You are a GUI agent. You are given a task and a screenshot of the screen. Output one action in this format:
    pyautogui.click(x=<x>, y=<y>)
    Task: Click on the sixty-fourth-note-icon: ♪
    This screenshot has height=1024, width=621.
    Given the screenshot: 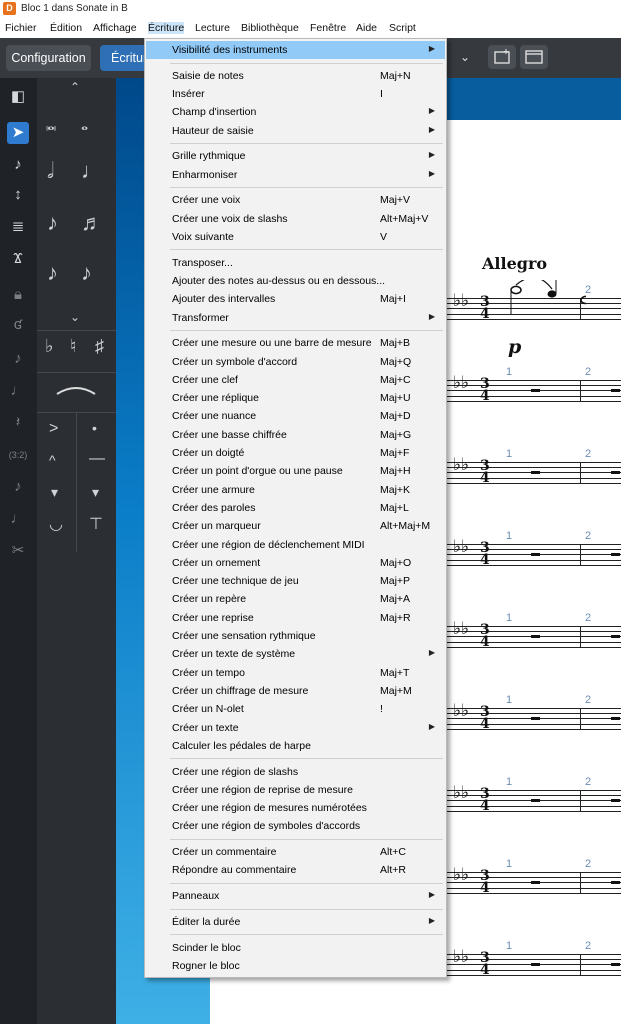 What is the action you would take?
    pyautogui.click(x=86, y=273)
    